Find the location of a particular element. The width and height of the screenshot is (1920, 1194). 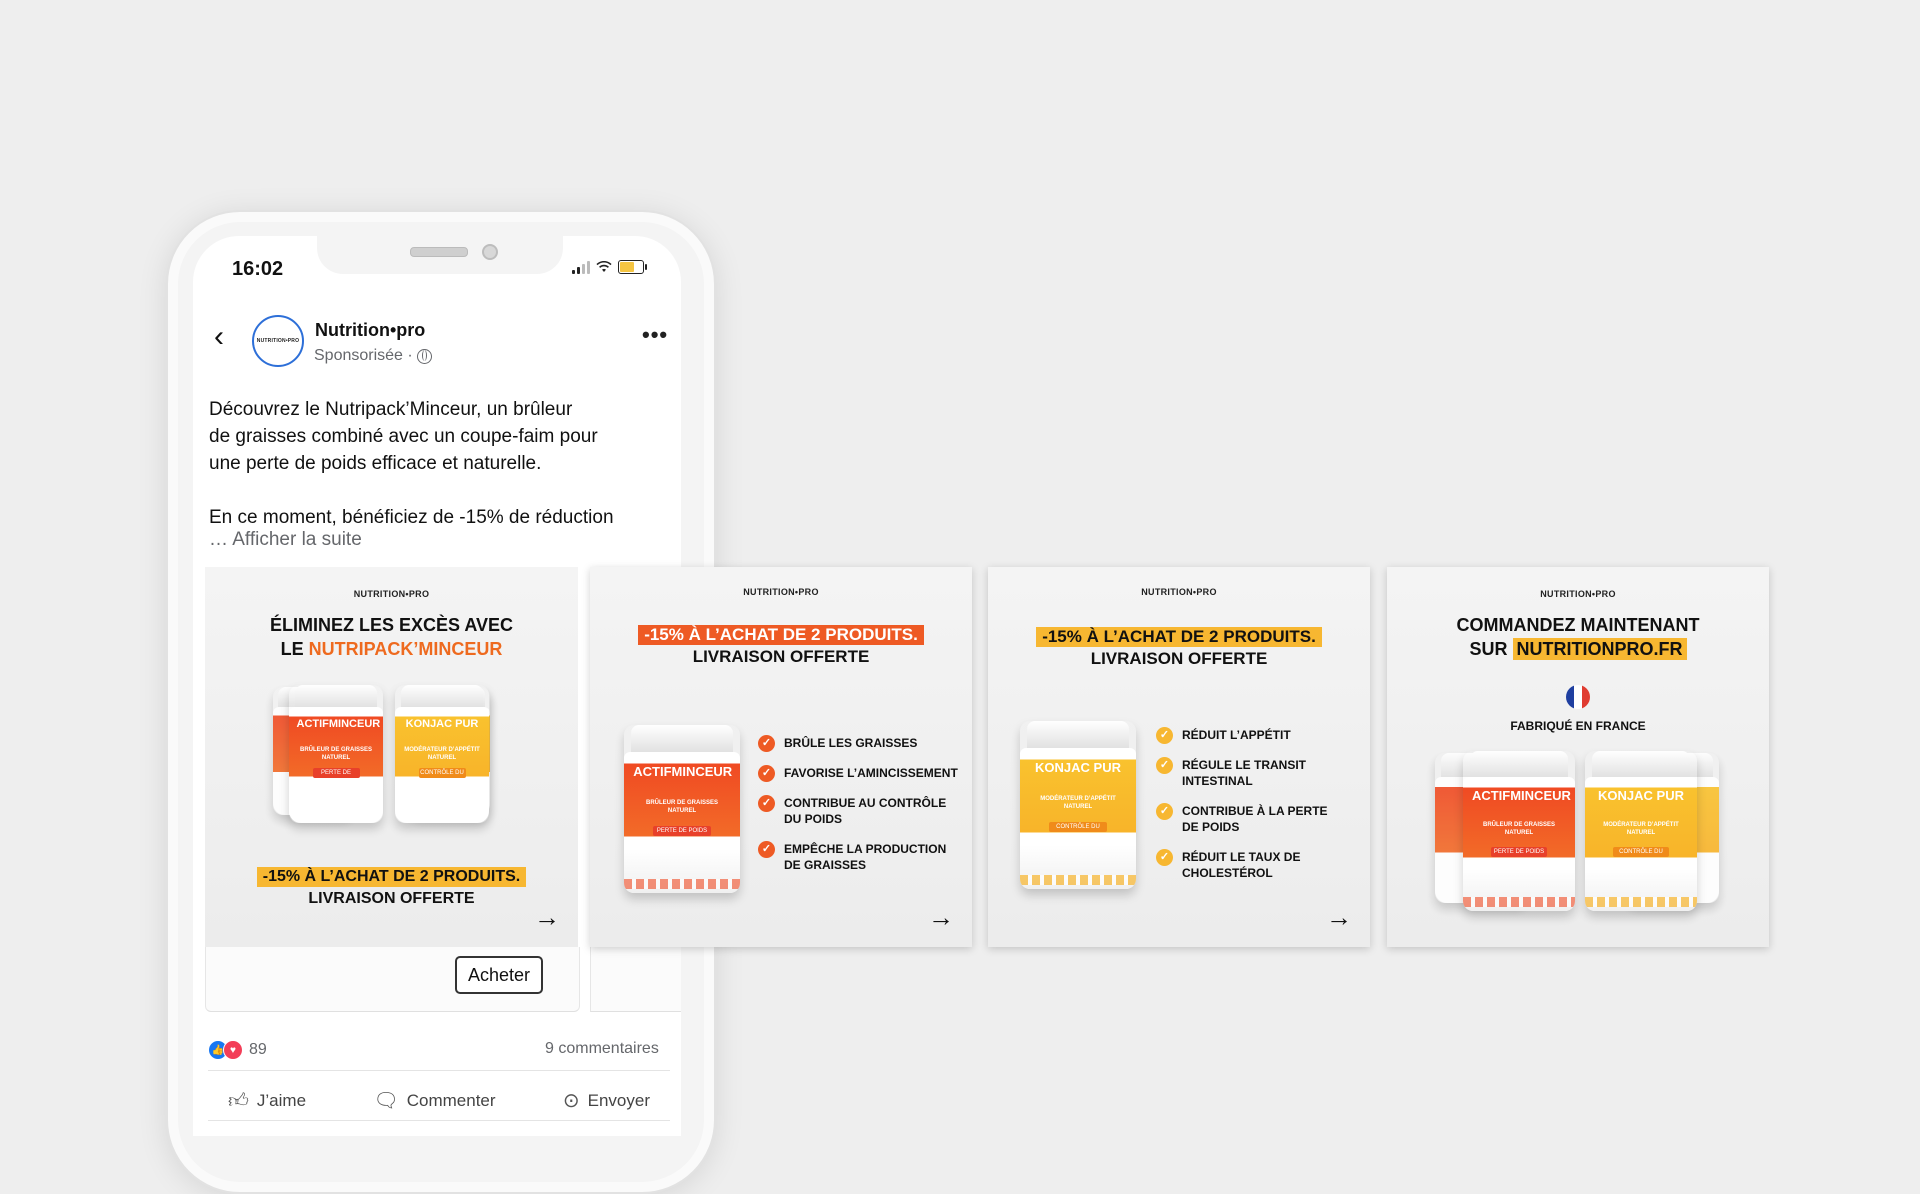

page-avatar: NUTRITION•PRO is located at coordinates (278, 341).